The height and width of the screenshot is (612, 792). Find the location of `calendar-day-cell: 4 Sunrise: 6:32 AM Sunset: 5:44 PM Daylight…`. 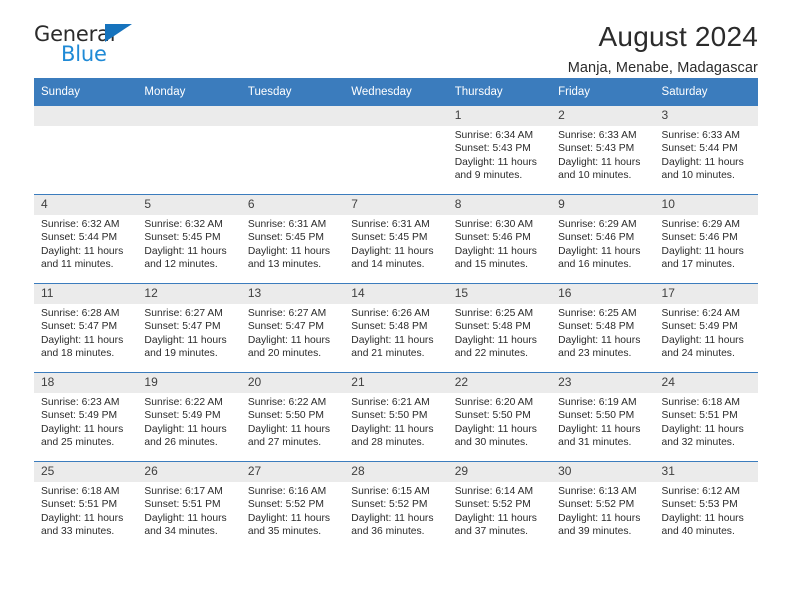

calendar-day-cell: 4 Sunrise: 6:32 AM Sunset: 5:44 PM Daylight… is located at coordinates (86, 239).